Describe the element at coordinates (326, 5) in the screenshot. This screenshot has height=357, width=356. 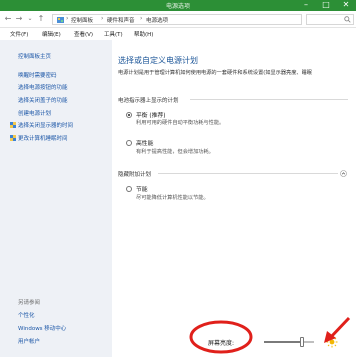
I see `maximize-button: □` at that location.